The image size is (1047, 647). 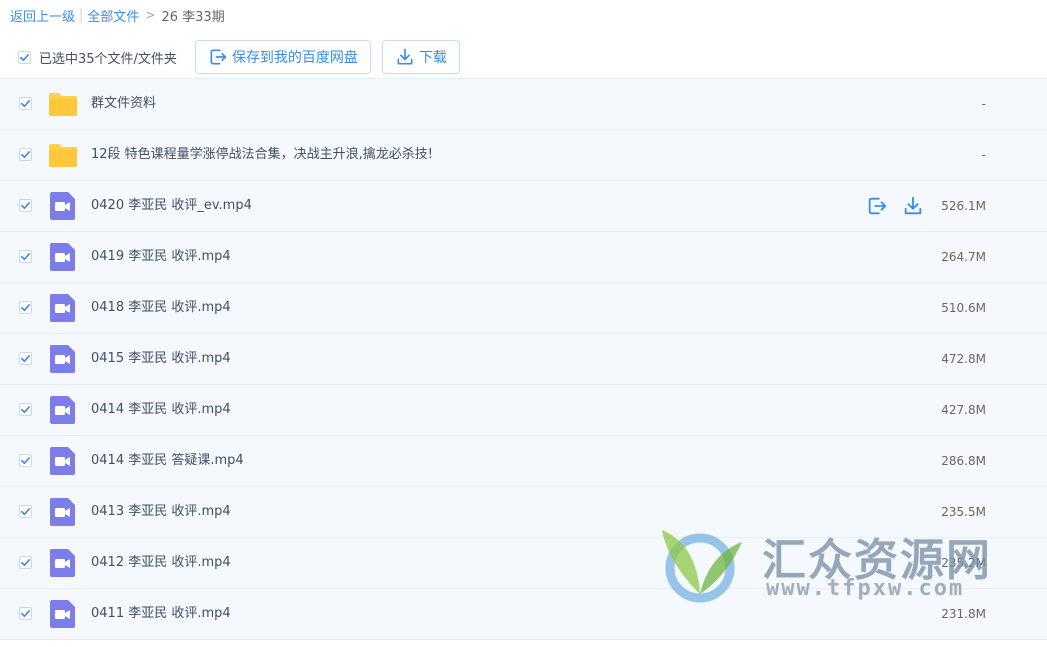 What do you see at coordinates (913, 206) in the screenshot?
I see `row-download-icon` at bounding box center [913, 206].